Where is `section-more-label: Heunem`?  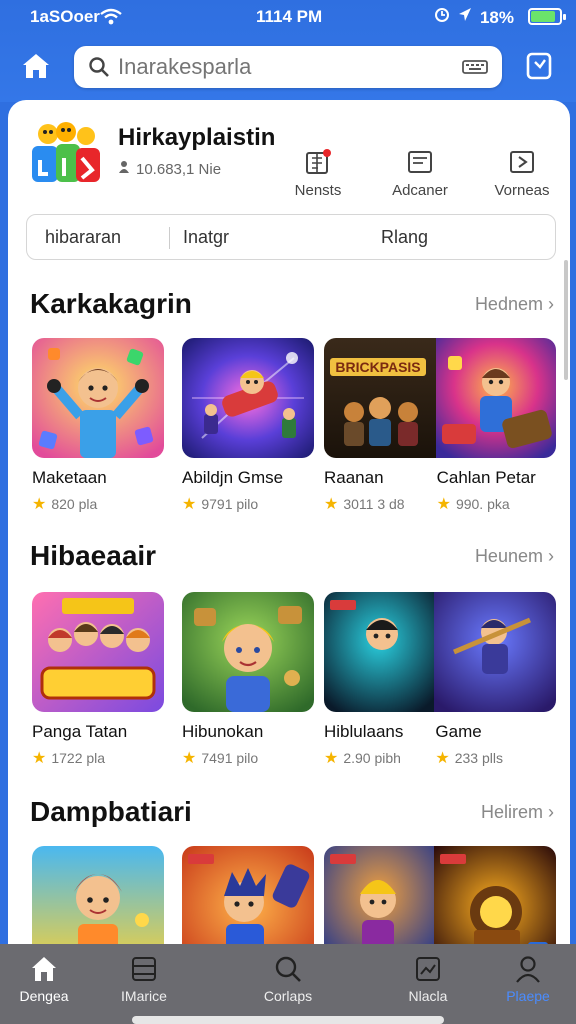 section-more-label: Heunem is located at coordinates (508, 556).